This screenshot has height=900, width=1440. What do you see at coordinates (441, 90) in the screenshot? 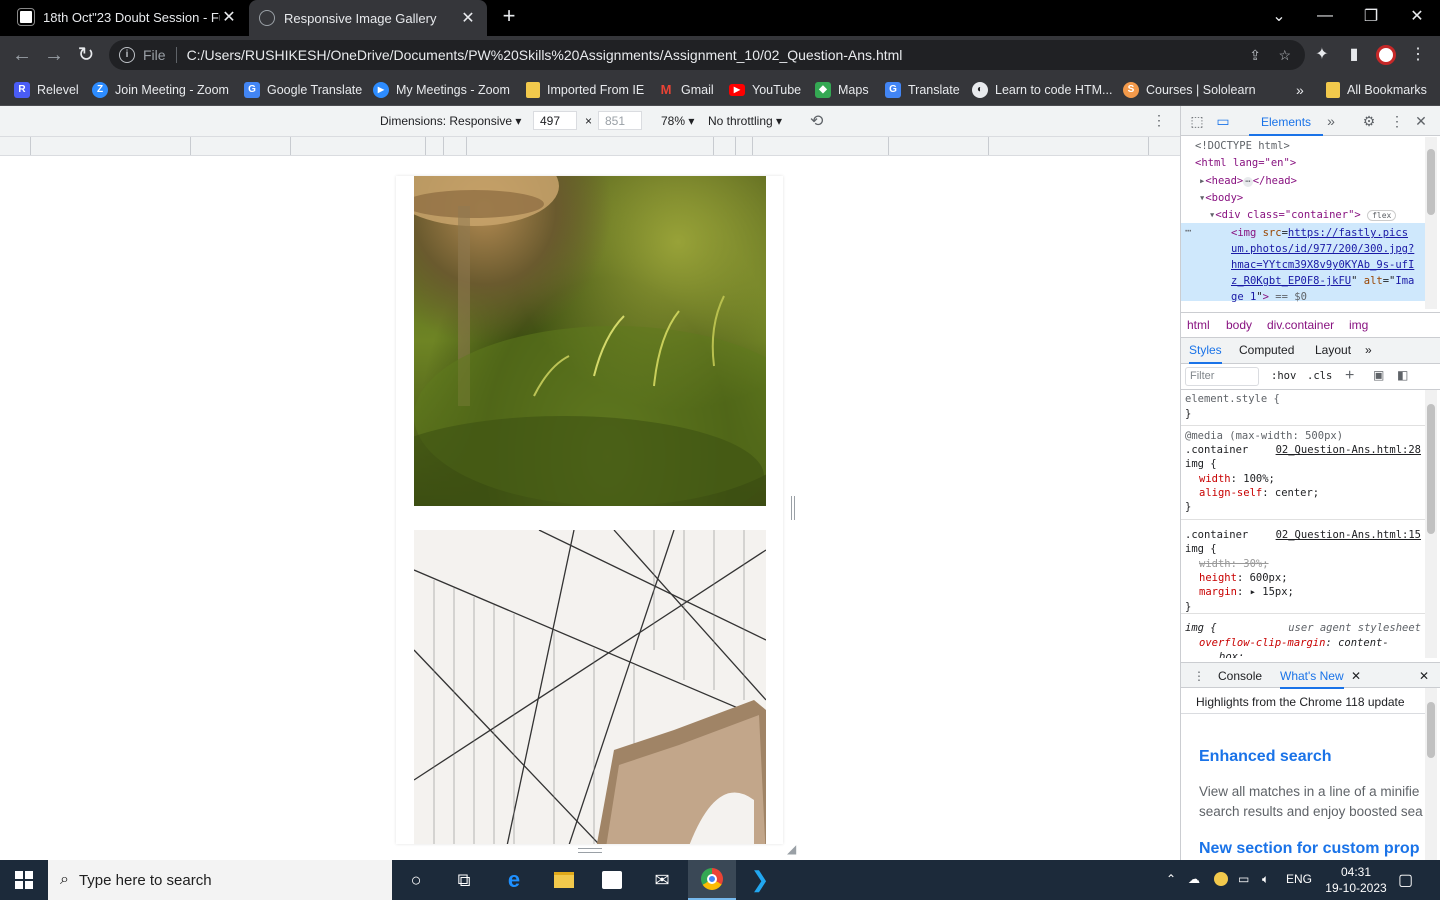
I see `bookmark-my-meetings-zoom: ▶ My Meetings - Zoom` at bounding box center [441, 90].